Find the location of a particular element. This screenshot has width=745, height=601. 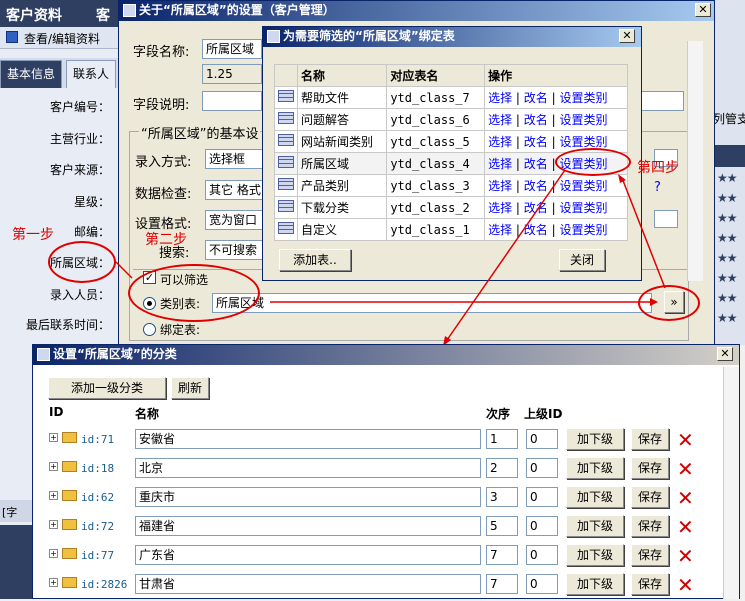

bind-table-title: 为需要筛选的“所属区域”绑定表 is located at coordinates (369, 36).